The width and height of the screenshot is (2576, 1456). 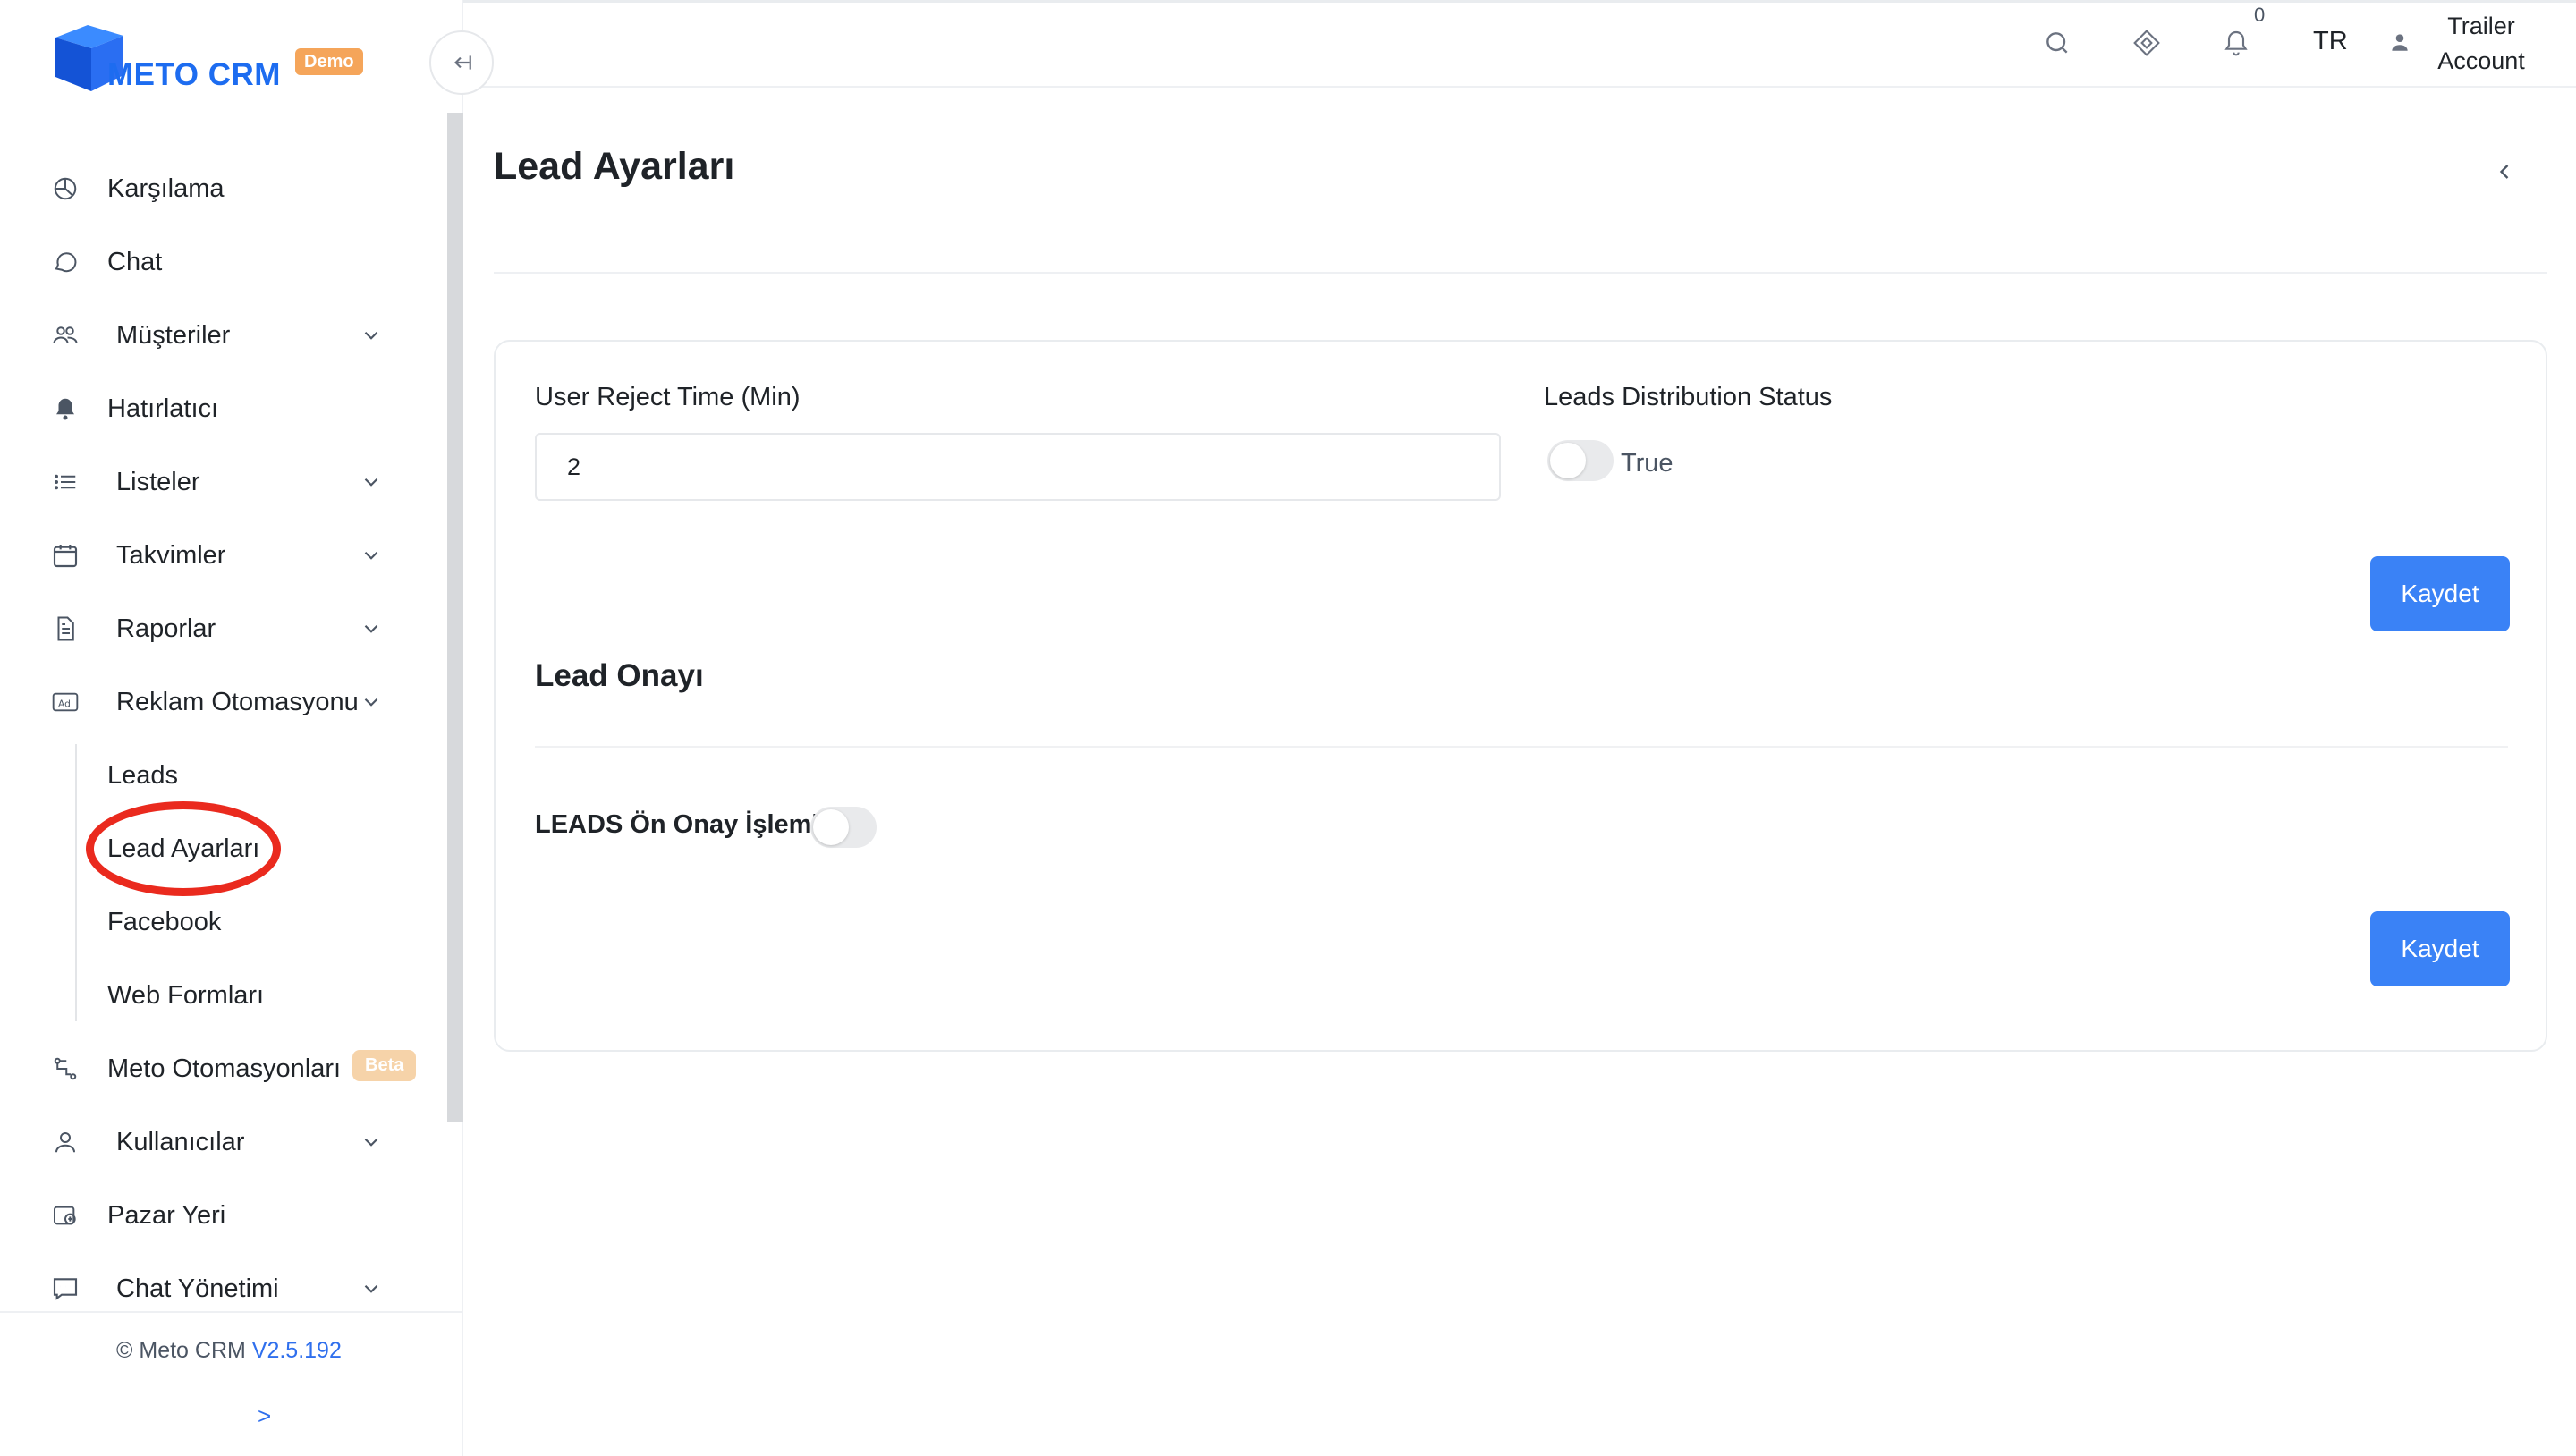 What do you see at coordinates (455, 617) in the screenshot?
I see `sidebar-scrollbar` at bounding box center [455, 617].